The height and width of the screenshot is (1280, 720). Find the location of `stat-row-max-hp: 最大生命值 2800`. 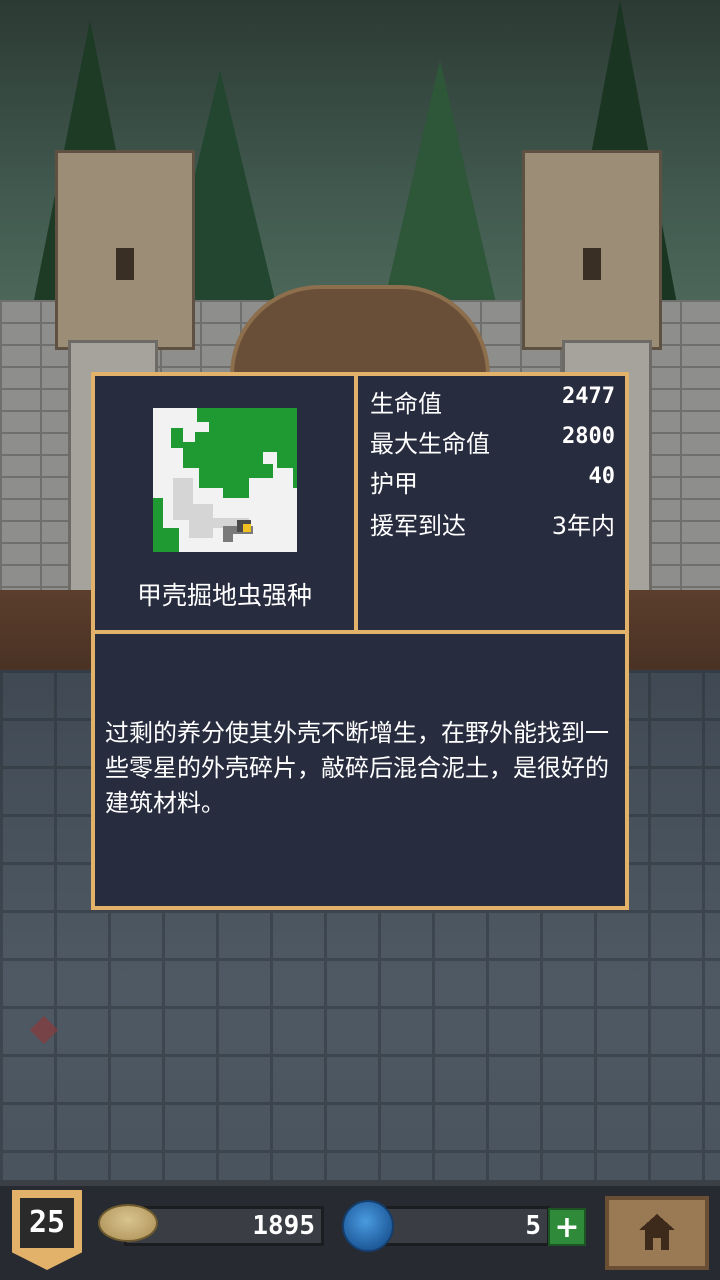

stat-row-max-hp: 最大生命值 2800 is located at coordinates (492, 442).